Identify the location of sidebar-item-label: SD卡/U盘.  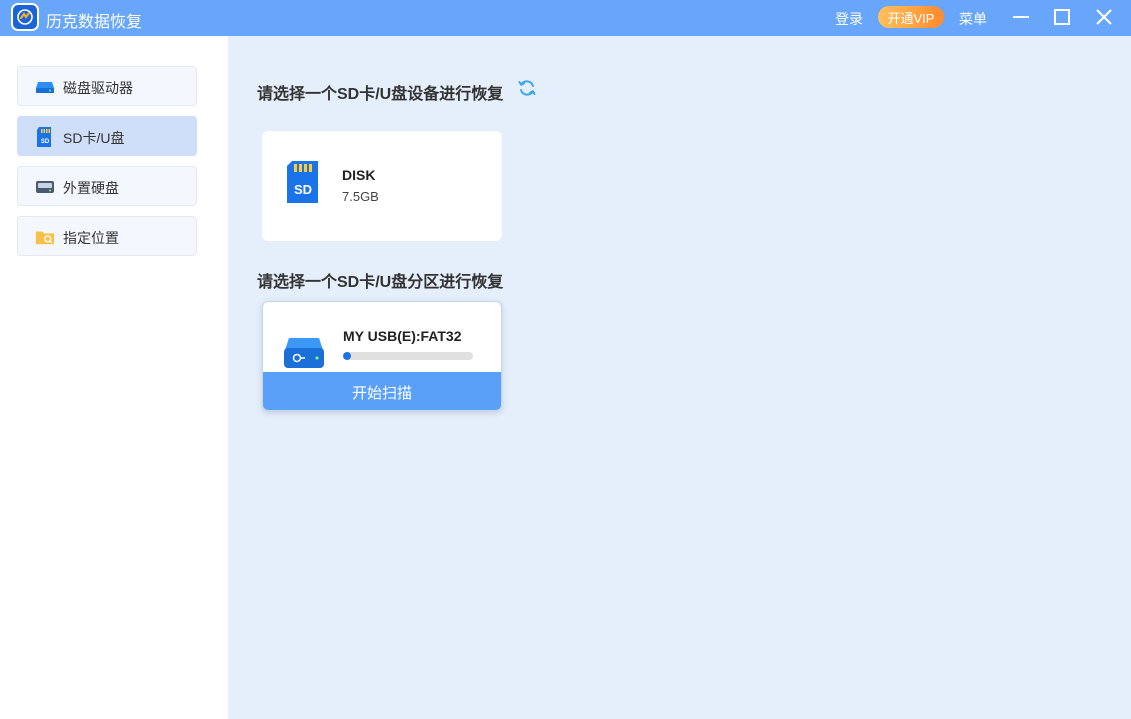
(94, 138).